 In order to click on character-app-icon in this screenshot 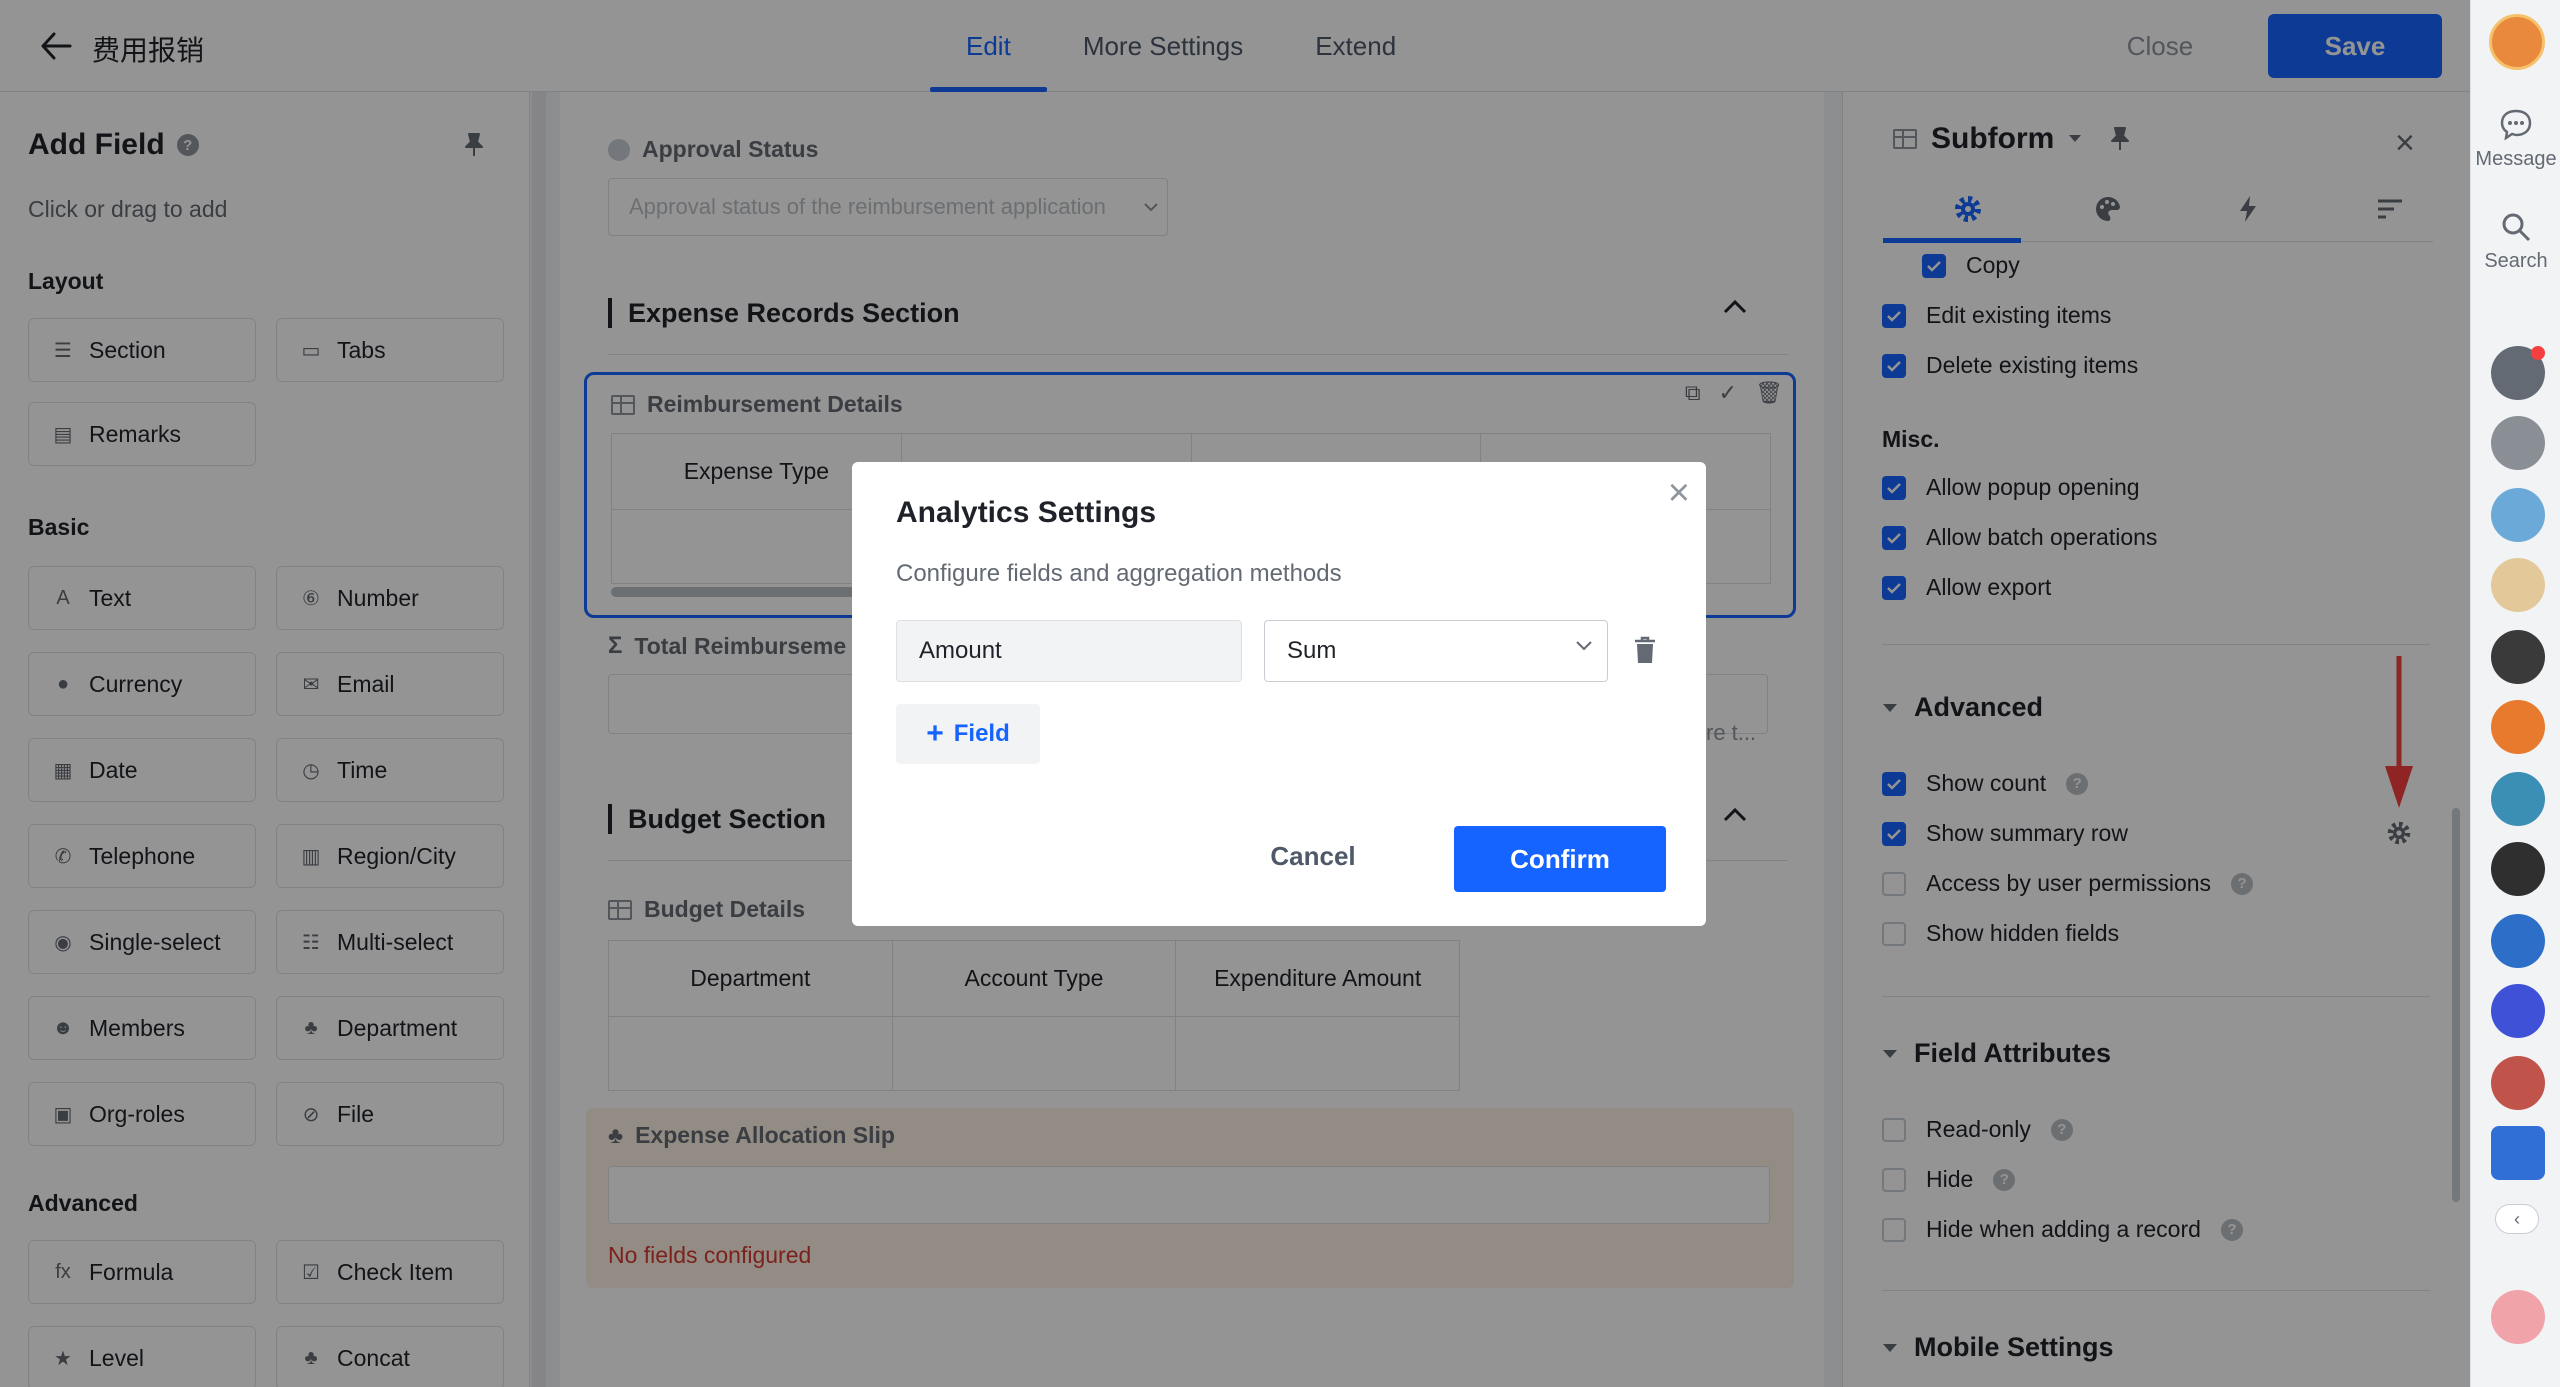, I will do `click(2518, 515)`.